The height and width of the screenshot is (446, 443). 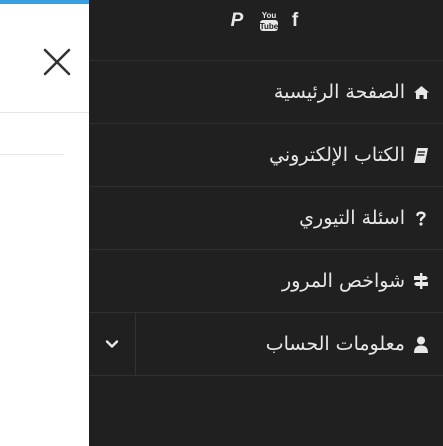 I want to click on menu-item-ebook: الكتاب الإلكتروني, so click(x=266, y=155).